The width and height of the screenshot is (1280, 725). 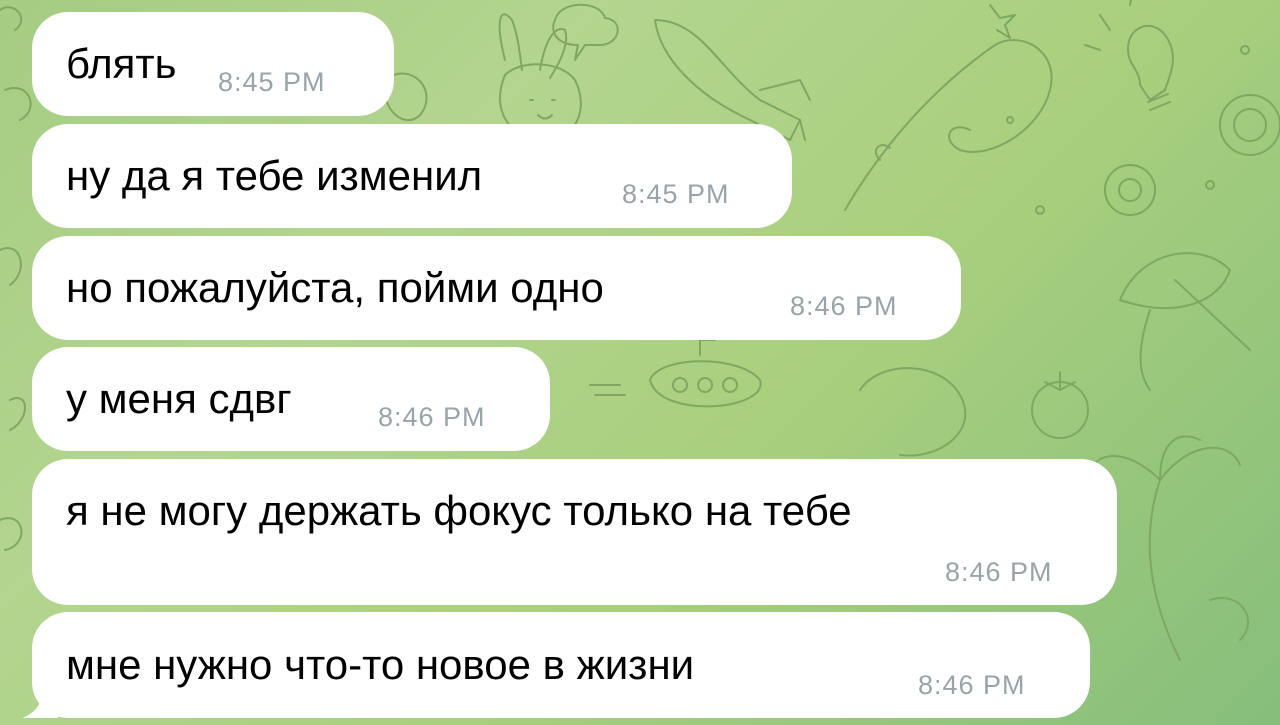 I want to click on message-text: ну да я тебе изменил, so click(x=274, y=175).